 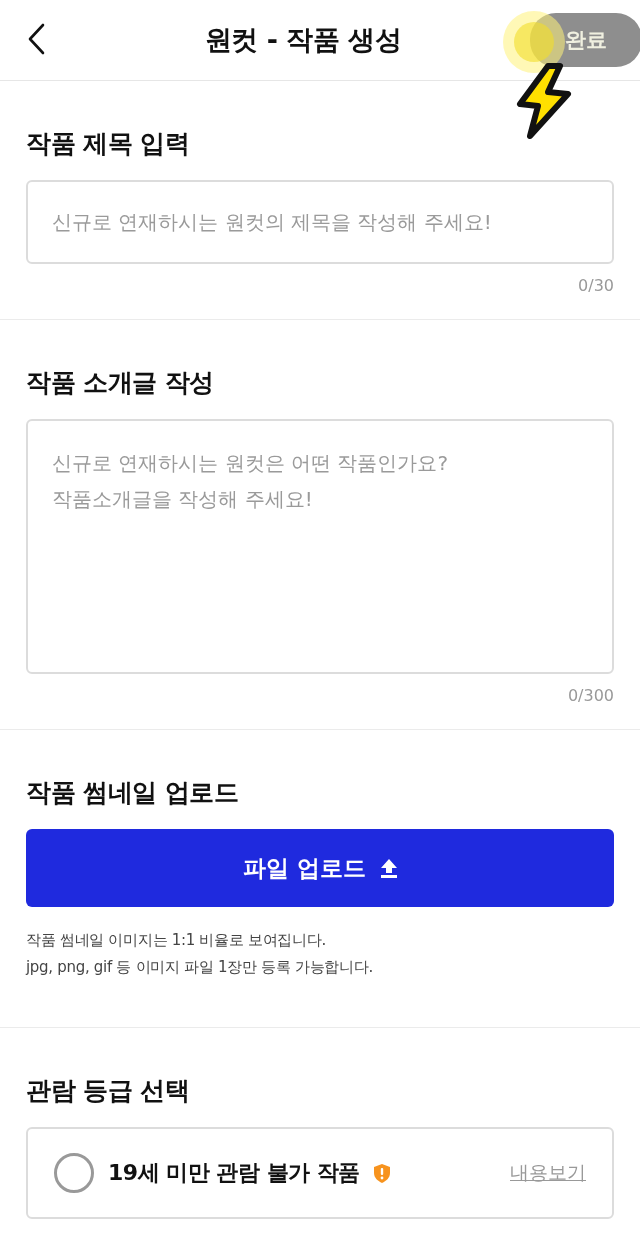 I want to click on character-counter: 0/300, so click(x=590, y=695).